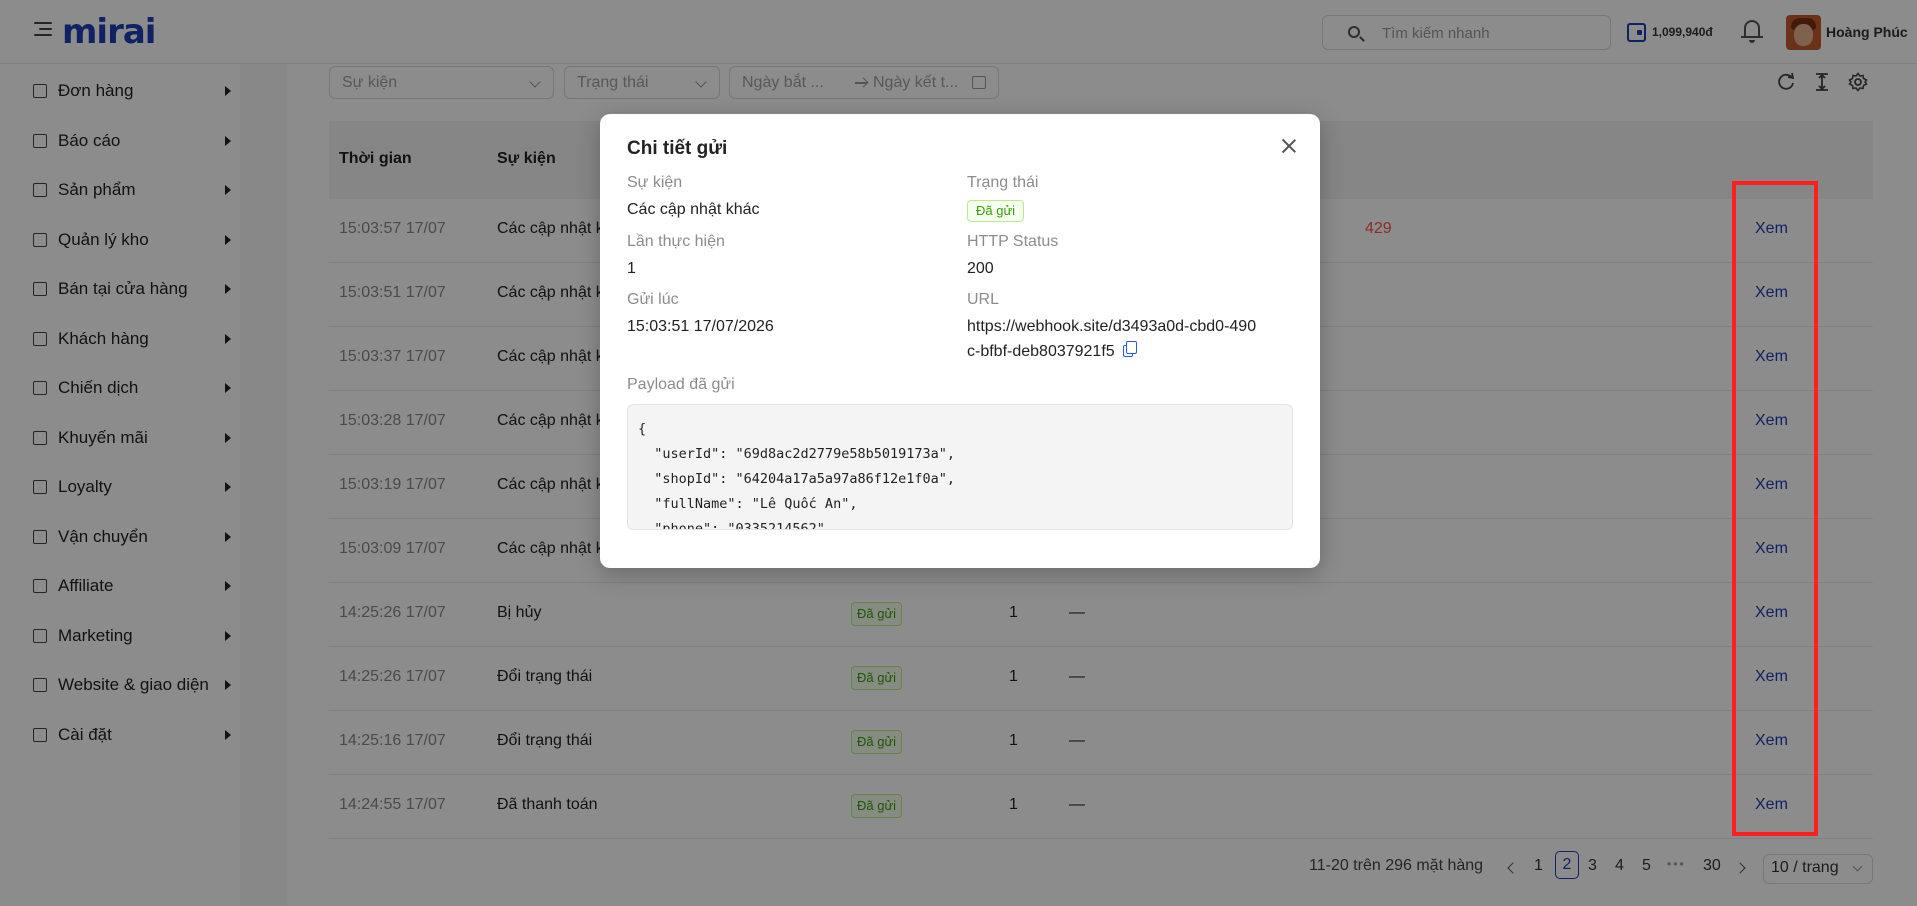 This screenshot has width=1917, height=906. I want to click on event-label: Sự kiện, so click(655, 182).